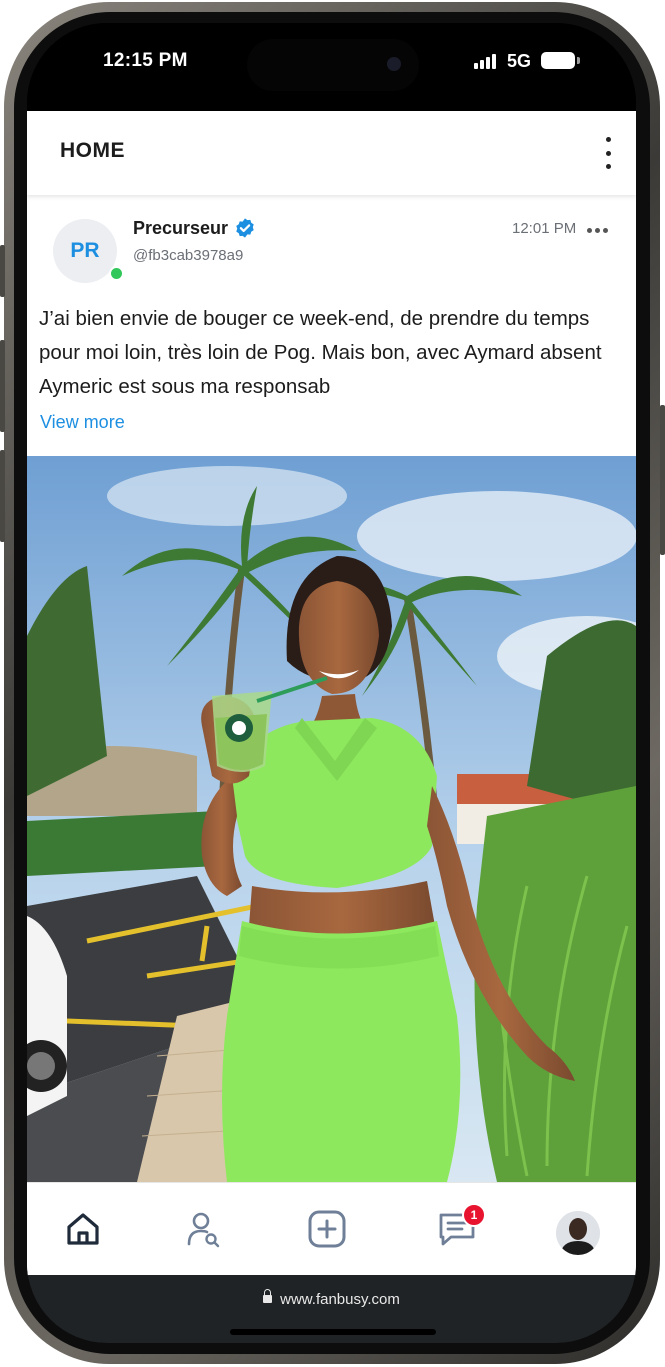  What do you see at coordinates (331, 153) in the screenshot?
I see `top-bar: HOME` at bounding box center [331, 153].